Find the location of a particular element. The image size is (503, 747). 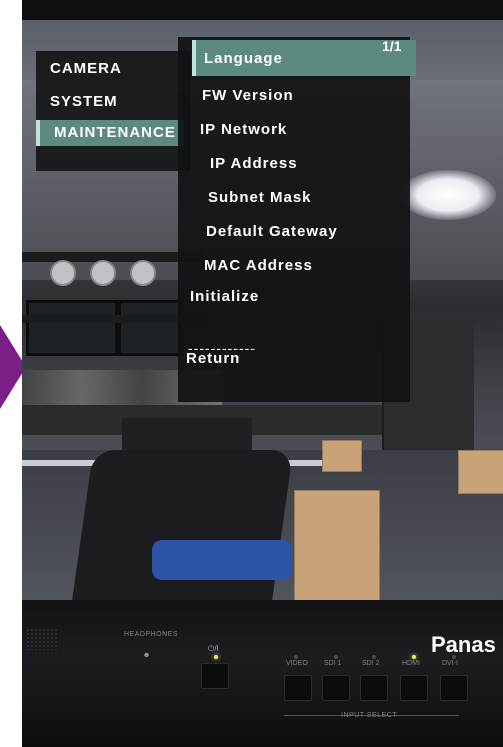

menu-item-ip-network: IP Network is located at coordinates (243, 129).